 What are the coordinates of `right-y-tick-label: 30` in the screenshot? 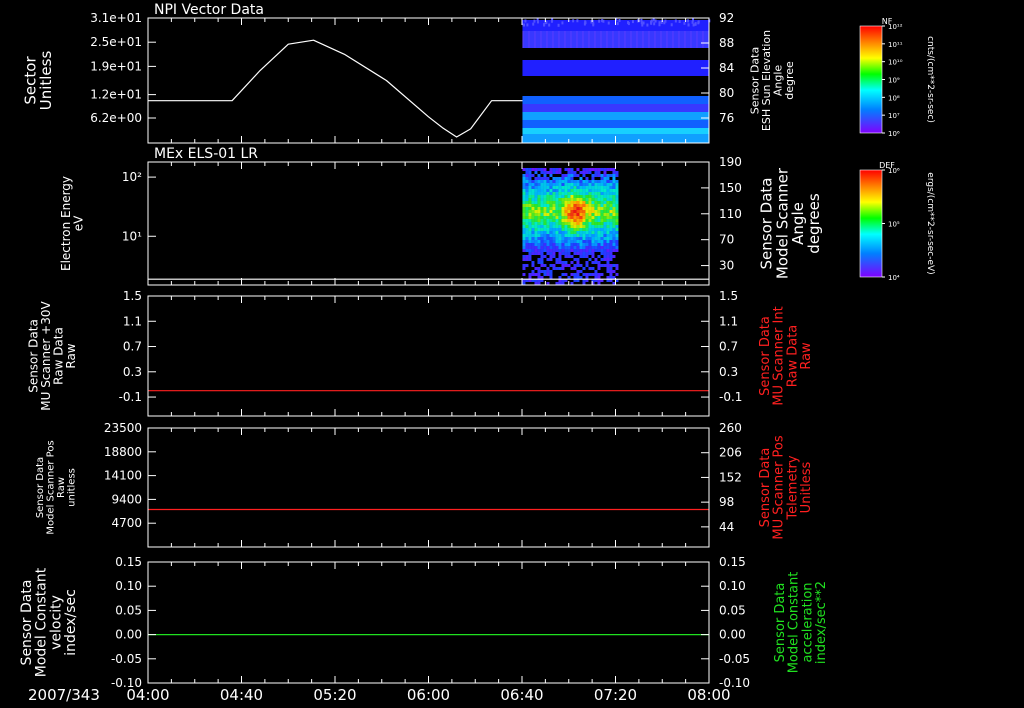 It's located at (726, 266).